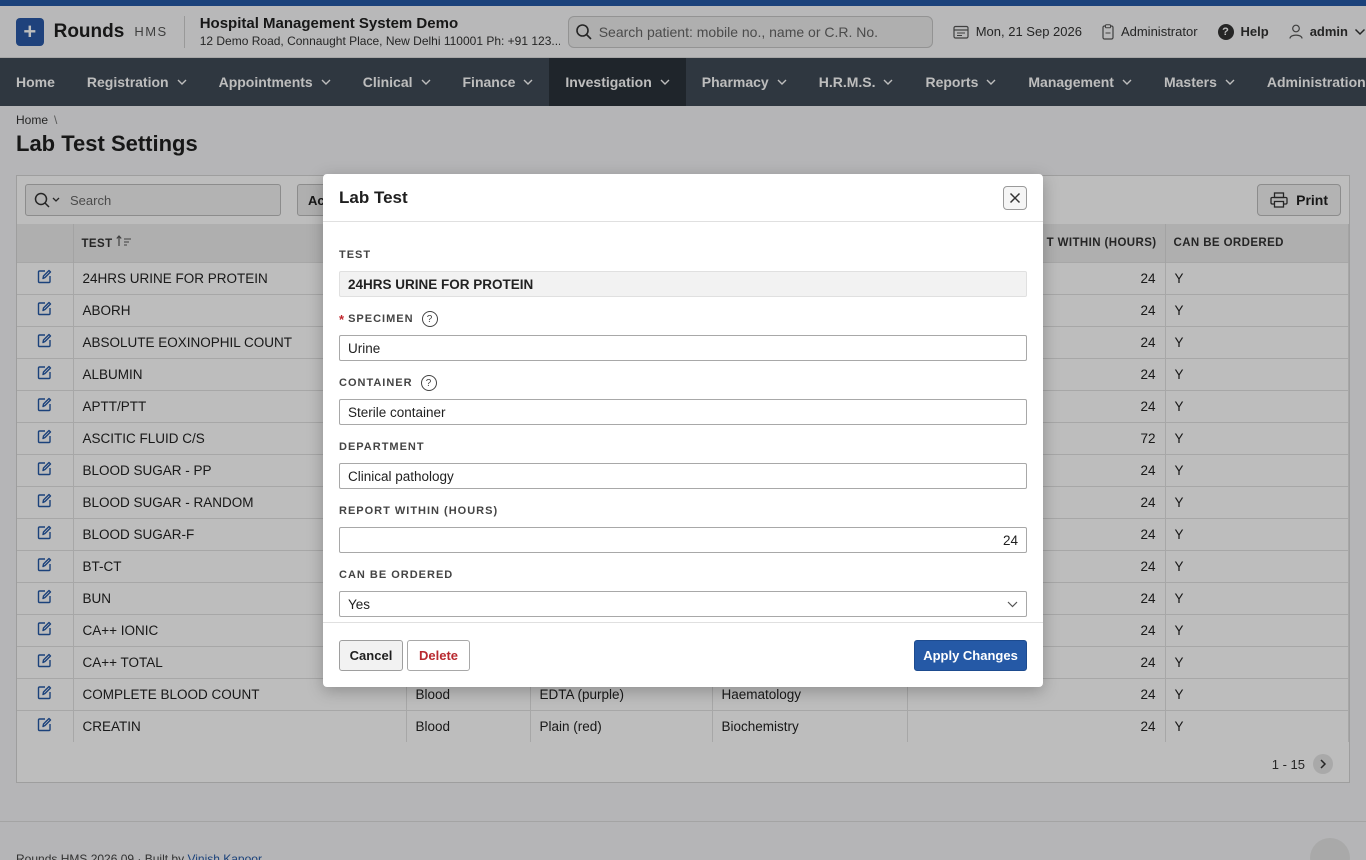  What do you see at coordinates (683, 319) in the screenshot?
I see `specimen-label-row: * SPECIMEN ?` at bounding box center [683, 319].